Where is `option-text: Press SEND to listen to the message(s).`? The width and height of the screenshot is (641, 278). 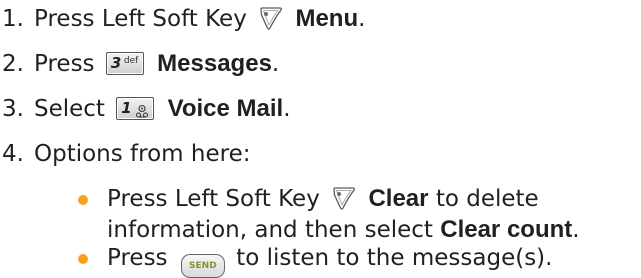
option-text: Press SEND to listen to the message(s). is located at coordinates (329, 259).